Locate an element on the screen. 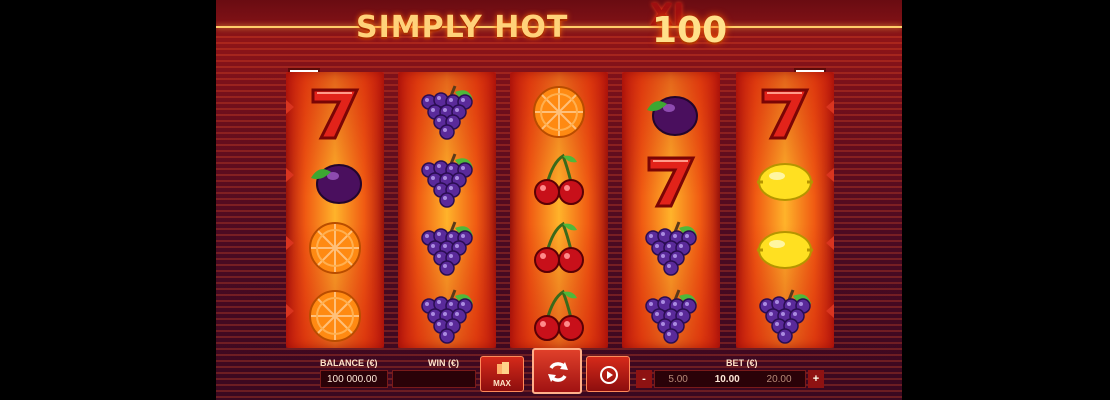 Image resolution: width=1110 pixels, height=400 pixels. logo-main-text: SIMPLY HOT is located at coordinates (462, 27).